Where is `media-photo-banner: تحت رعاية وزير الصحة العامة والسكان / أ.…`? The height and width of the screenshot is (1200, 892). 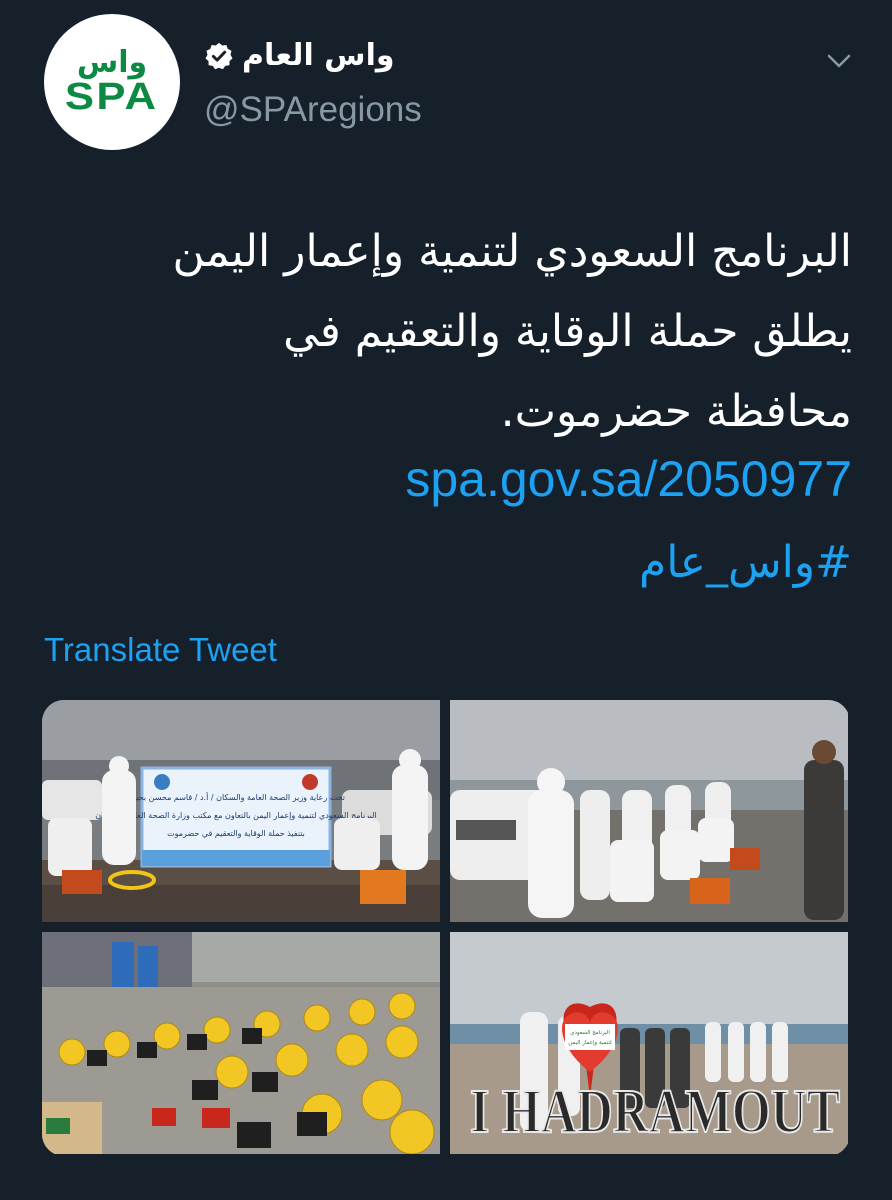 media-photo-banner: تحت رعاية وزير الصحة العامة والسكان / أ.… is located at coordinates (241, 811).